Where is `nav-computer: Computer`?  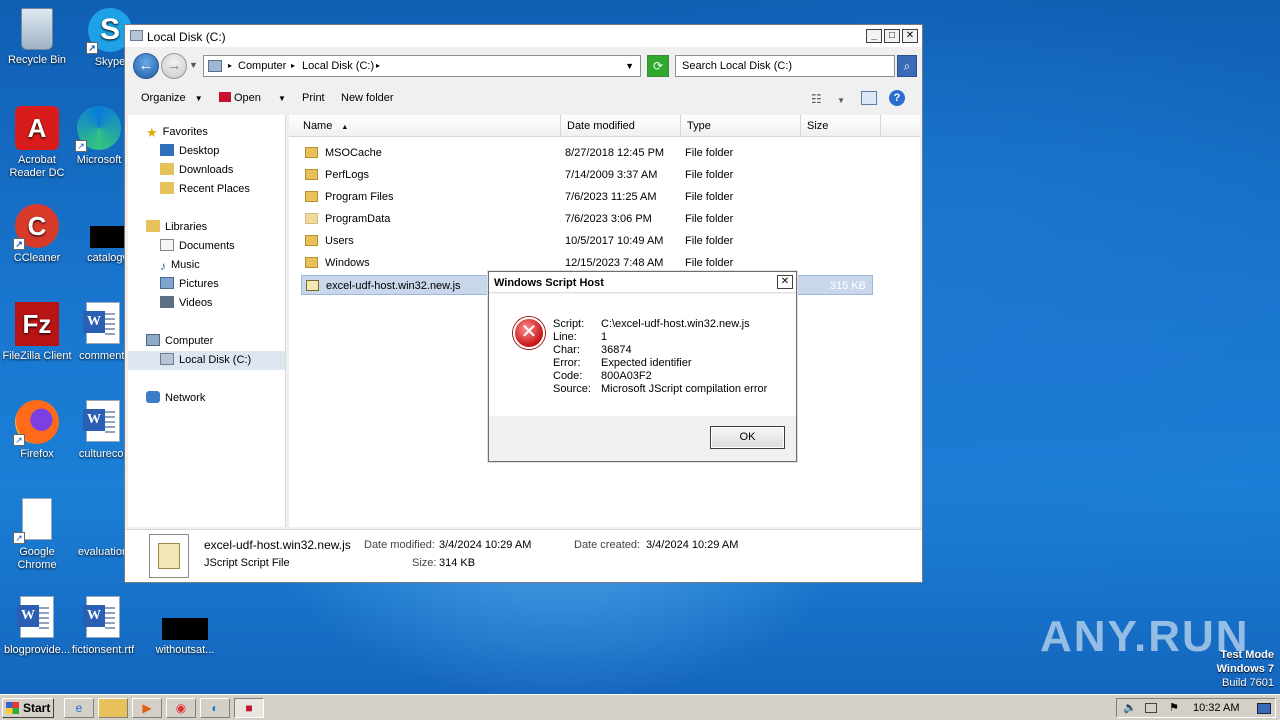
nav-computer: Computer is located at coordinates (179, 341).